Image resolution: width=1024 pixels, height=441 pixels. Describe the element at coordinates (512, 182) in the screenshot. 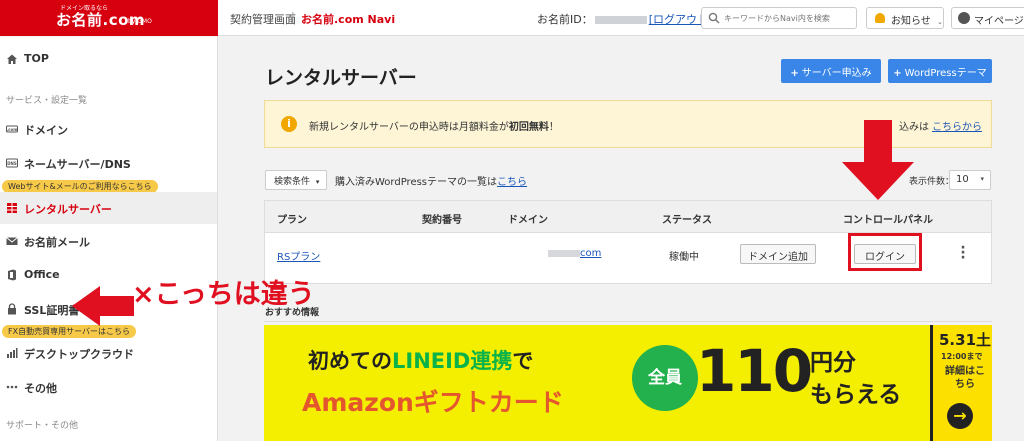

I see `wordpress-list-link: こちら` at that location.